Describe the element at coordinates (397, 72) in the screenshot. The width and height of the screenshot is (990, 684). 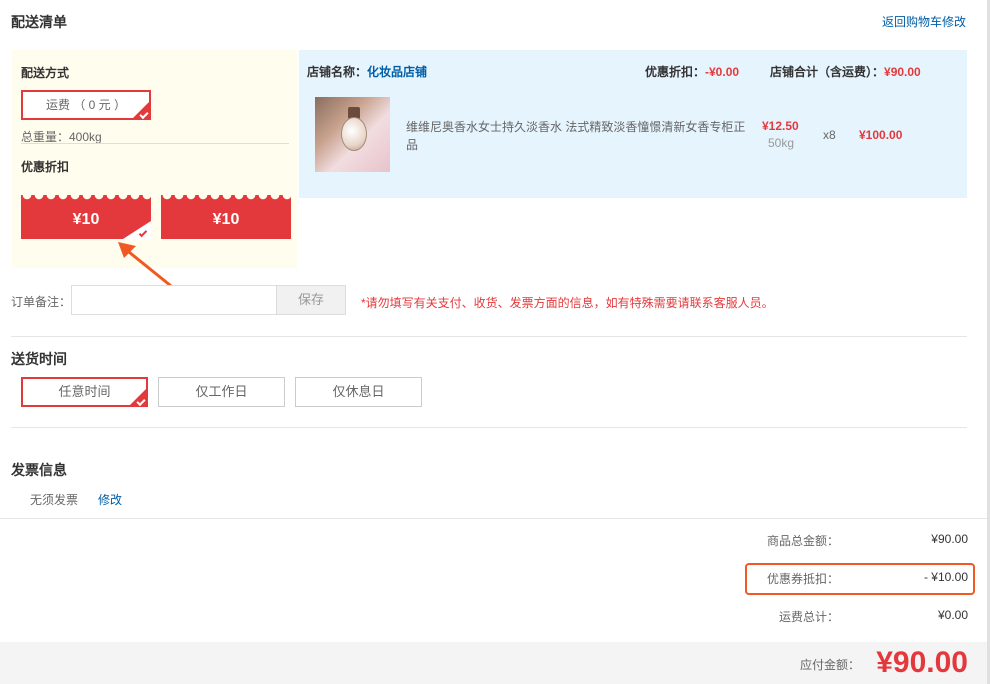
I see `store-name-link: 化妆品店铺` at that location.